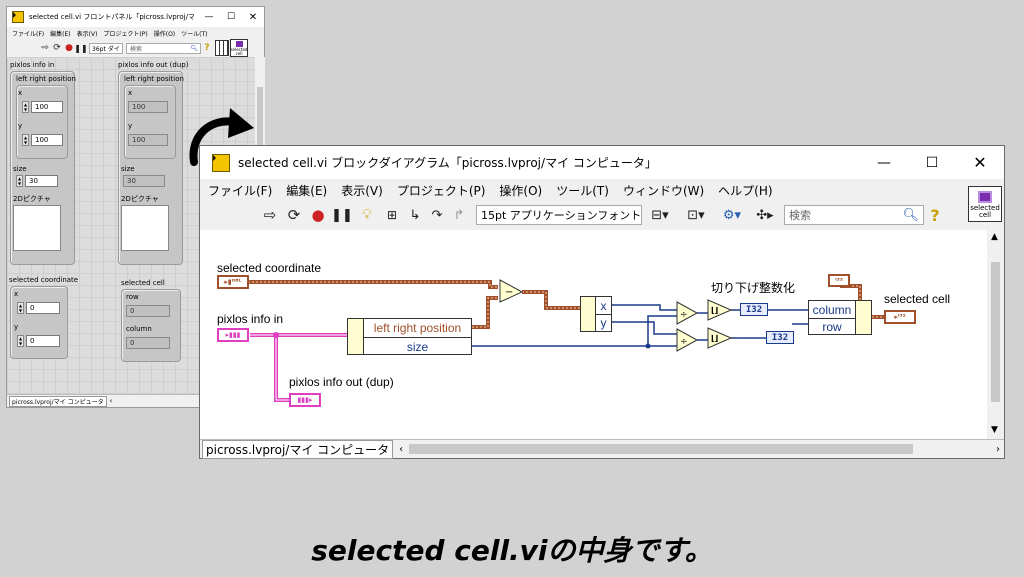 The image size is (1024, 577). What do you see at coordinates (662, 330) in the screenshot?
I see `wire-size-to-div1` at bounding box center [662, 330].